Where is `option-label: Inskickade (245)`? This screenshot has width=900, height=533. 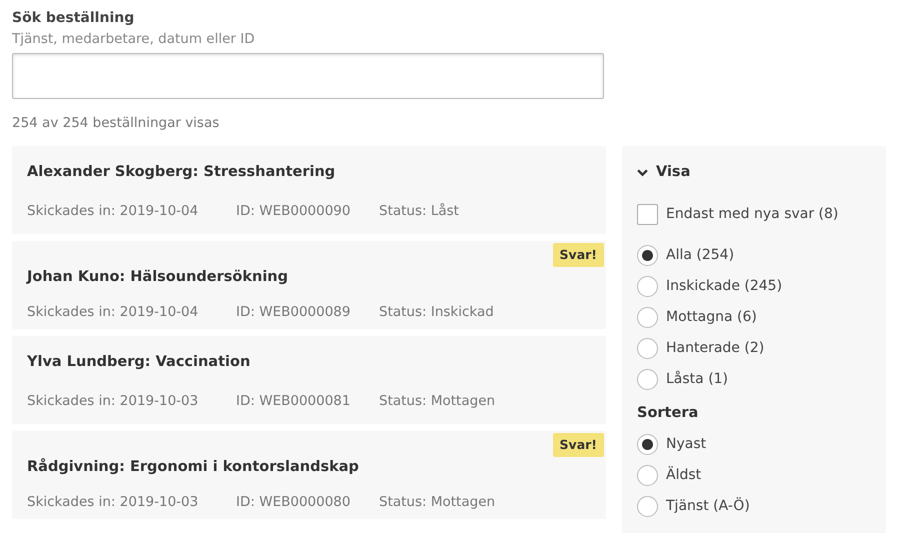 option-label: Inskickade (245) is located at coordinates (724, 287).